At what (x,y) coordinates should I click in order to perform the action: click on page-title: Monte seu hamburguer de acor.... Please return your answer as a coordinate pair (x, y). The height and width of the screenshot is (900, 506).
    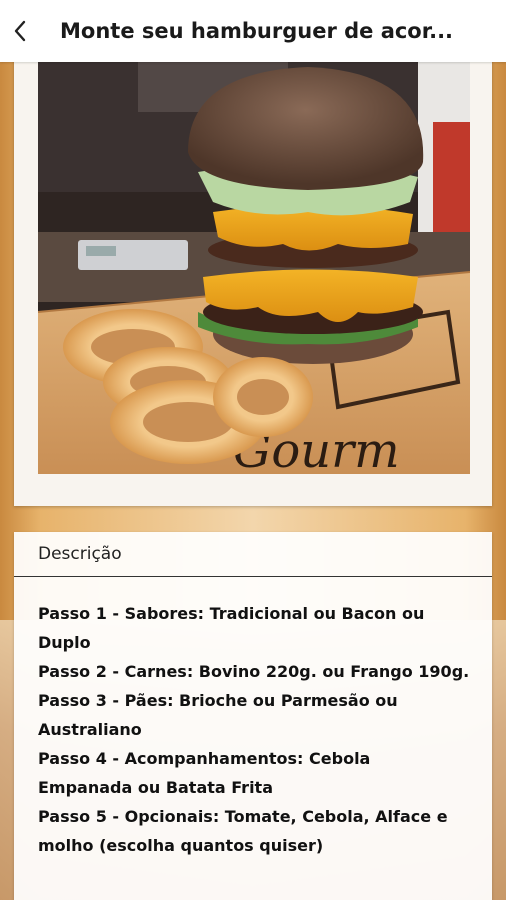
    Looking at the image, I should click on (257, 31).